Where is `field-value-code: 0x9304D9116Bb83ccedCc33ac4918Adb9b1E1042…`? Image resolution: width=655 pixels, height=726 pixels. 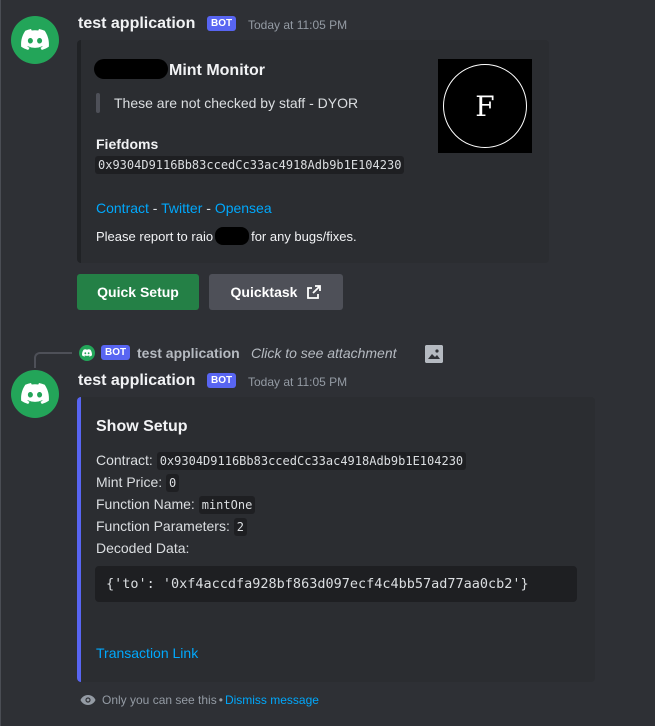
field-value-code: 0x9304D9116Bb83ccedCc33ac4918Adb9b1E1042… is located at coordinates (250, 165).